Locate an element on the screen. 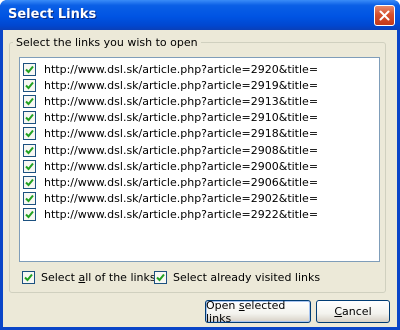  window-title: Select Links is located at coordinates (52, 14).